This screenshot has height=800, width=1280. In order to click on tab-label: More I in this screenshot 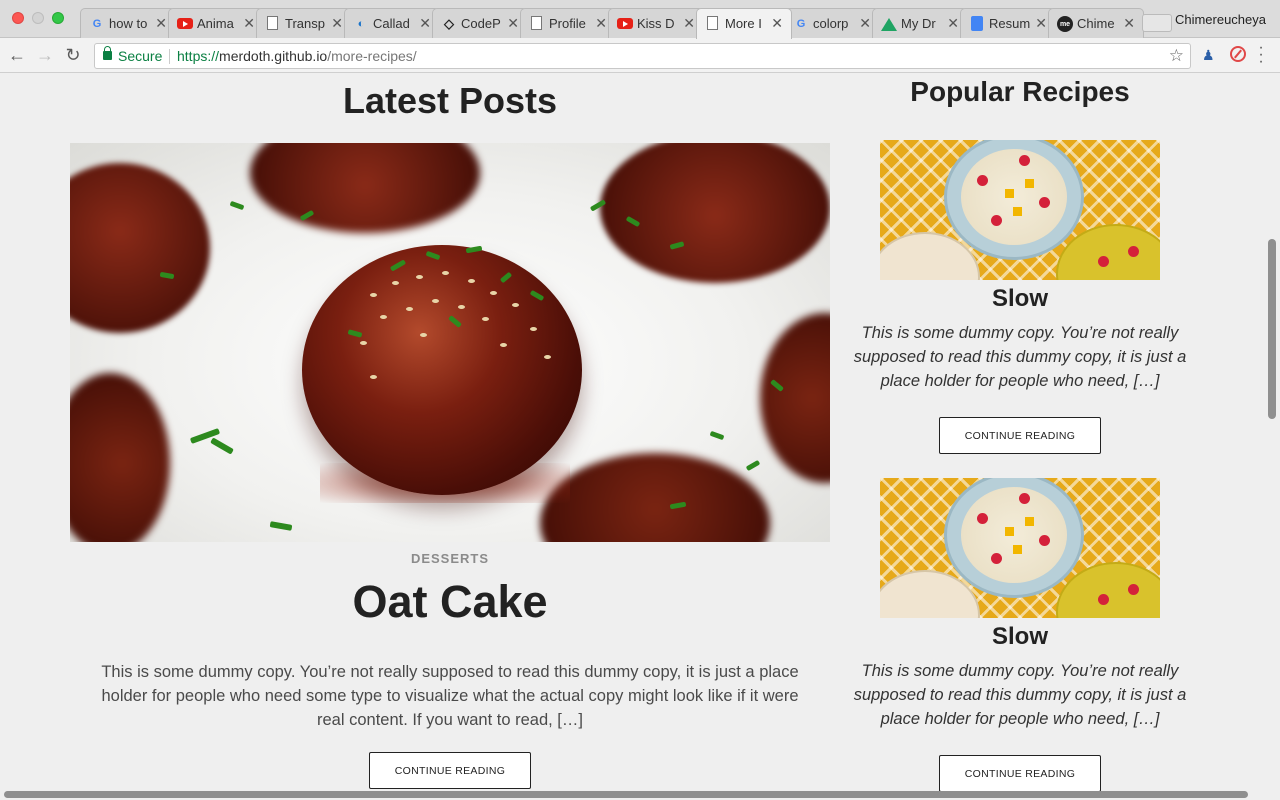, I will do `click(743, 23)`.